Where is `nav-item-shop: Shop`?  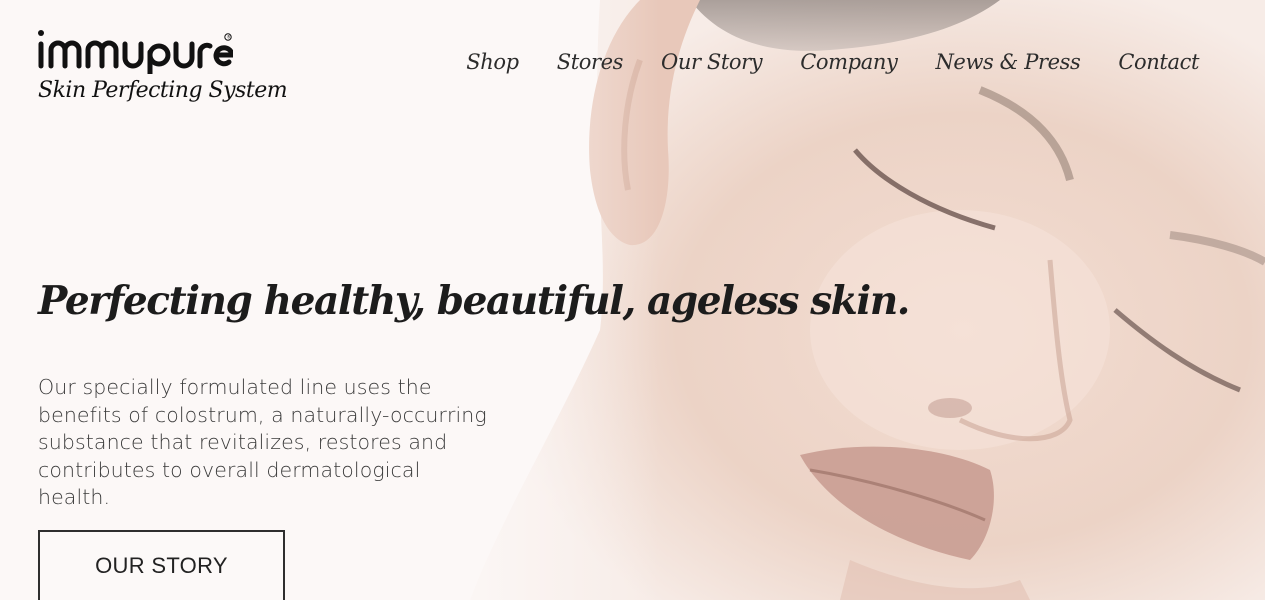
nav-item-shop: Shop is located at coordinates (492, 62).